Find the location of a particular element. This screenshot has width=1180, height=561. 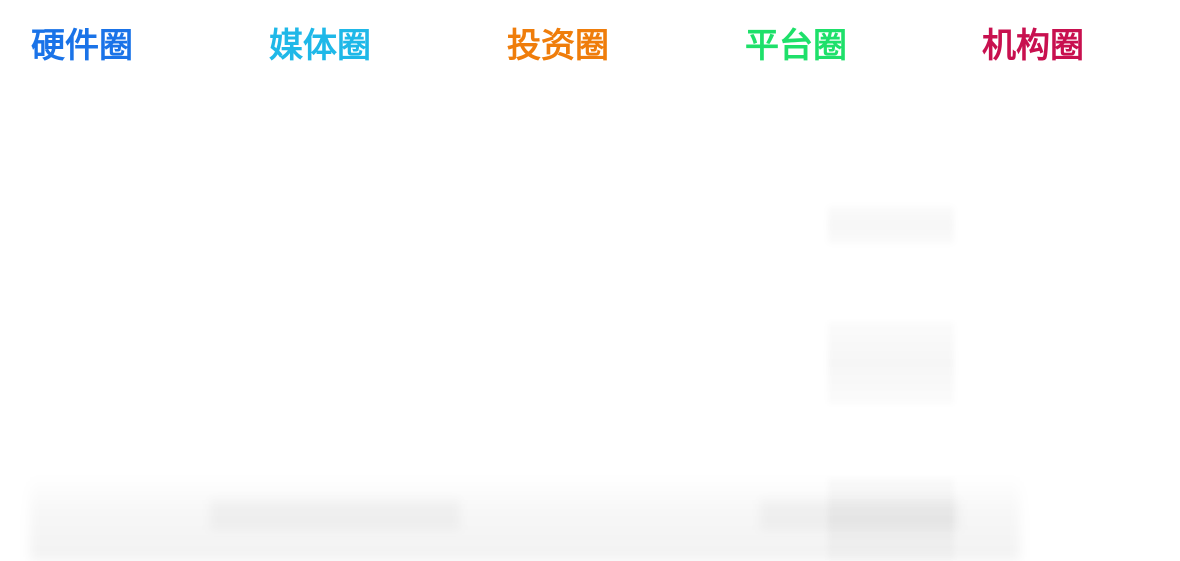

tab-hardware-circle: 硬件圈 is located at coordinates (82, 46).